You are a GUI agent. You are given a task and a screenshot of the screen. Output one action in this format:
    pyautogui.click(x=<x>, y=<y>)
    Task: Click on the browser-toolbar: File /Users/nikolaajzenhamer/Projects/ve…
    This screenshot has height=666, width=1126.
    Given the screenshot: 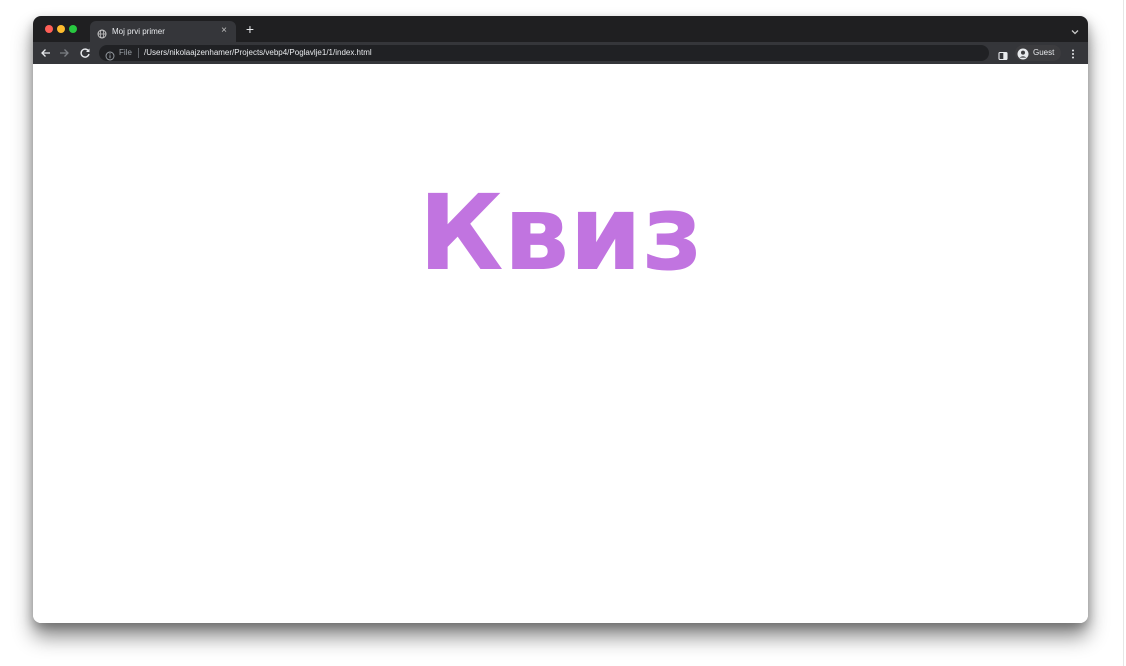 What is the action you would take?
    pyautogui.click(x=560, y=53)
    